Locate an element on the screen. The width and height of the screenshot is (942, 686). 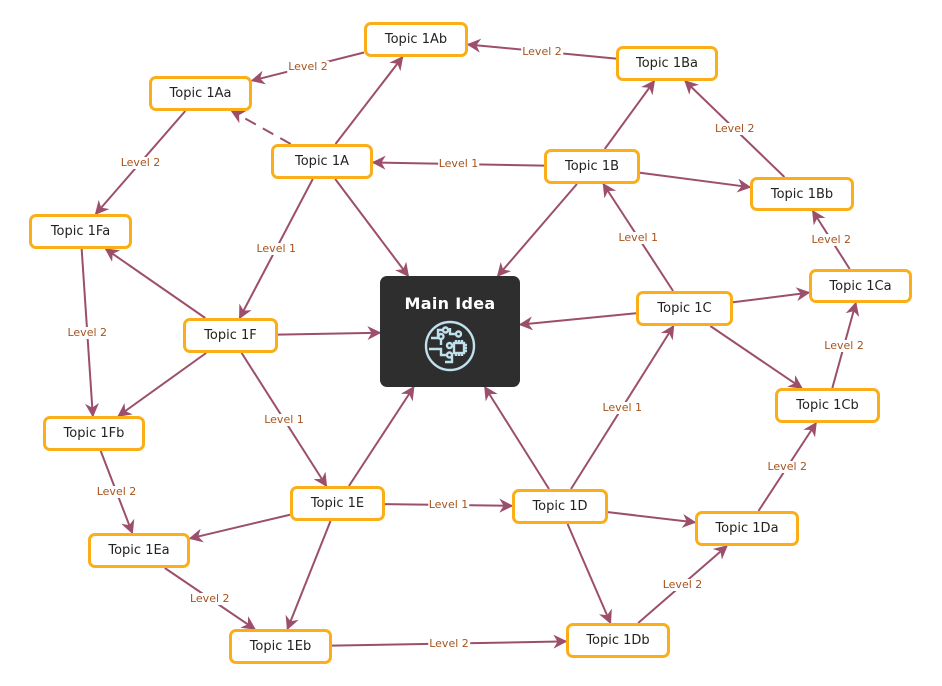
main-idea-title: Main Idea is located at coordinates (450, 303).